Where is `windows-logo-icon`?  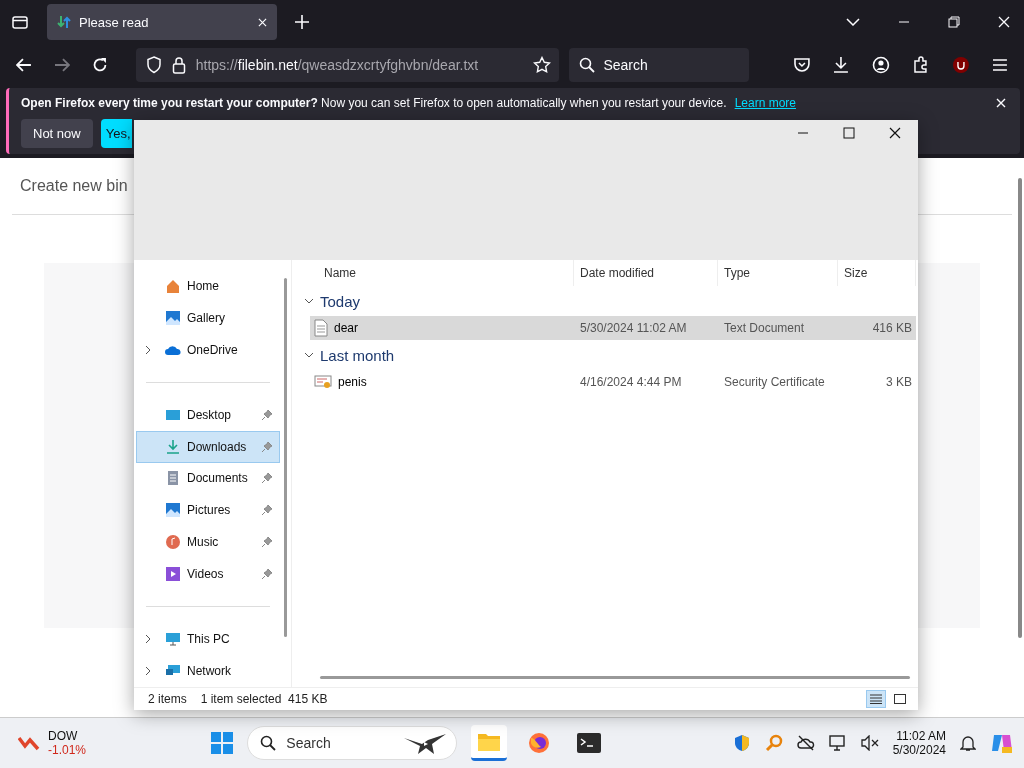
windows-logo-icon is located at coordinates (222, 743).